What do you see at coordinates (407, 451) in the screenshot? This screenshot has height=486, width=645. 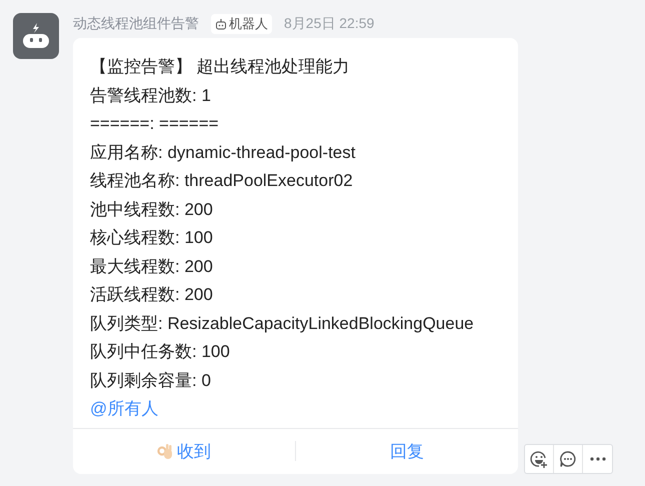 I see `reply-button: 回复` at bounding box center [407, 451].